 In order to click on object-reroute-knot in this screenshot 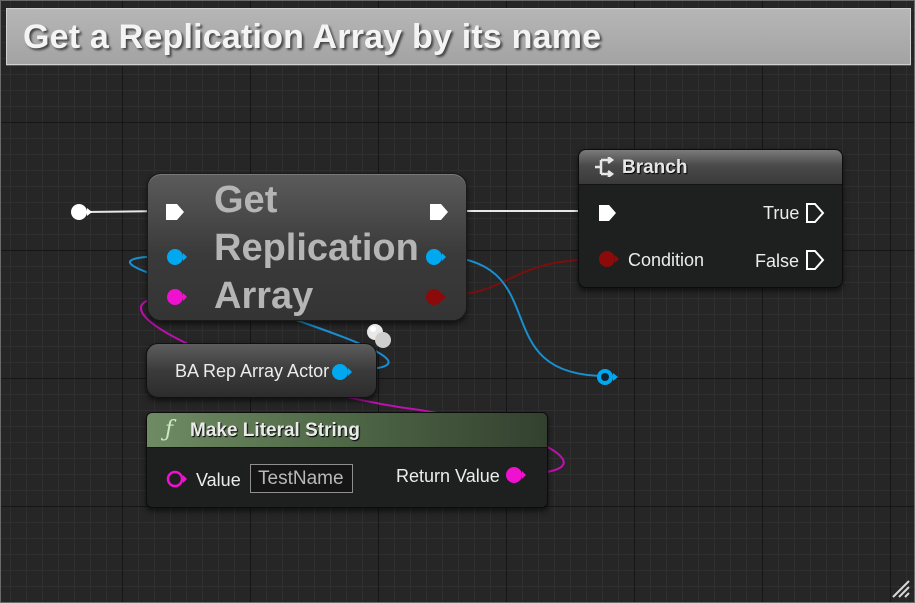, I will do `click(607, 377)`.